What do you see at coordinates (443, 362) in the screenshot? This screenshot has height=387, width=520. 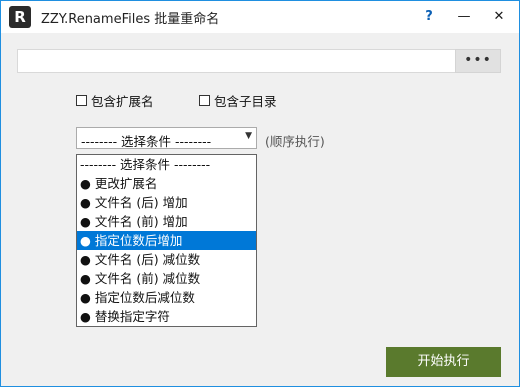 I see `start-button: 开始执行` at bounding box center [443, 362].